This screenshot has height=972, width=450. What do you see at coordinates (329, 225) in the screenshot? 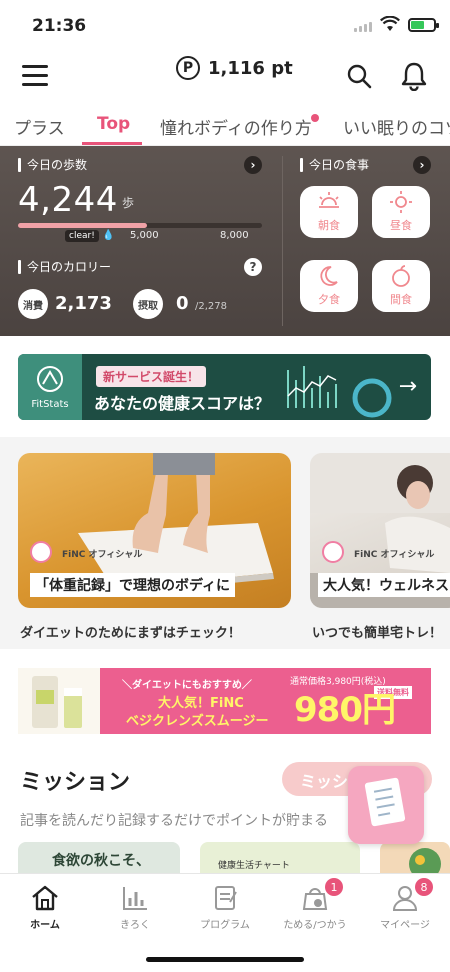
I see `breakfast-label: 朝食` at bounding box center [329, 225].